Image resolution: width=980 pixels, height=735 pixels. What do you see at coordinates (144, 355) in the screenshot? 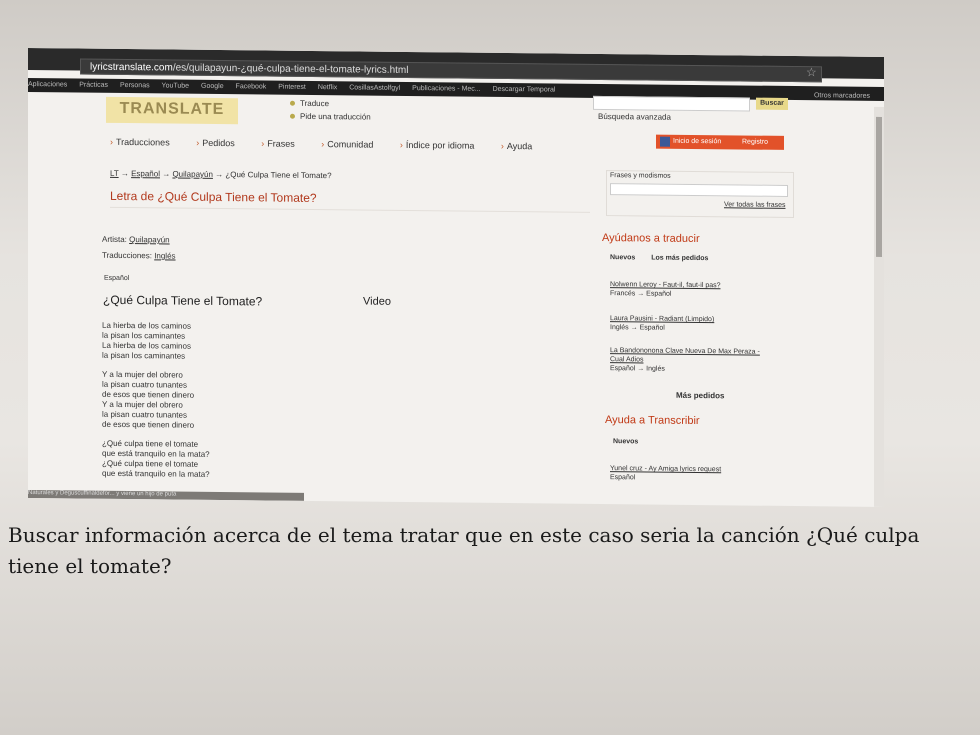
I see `lyric-line: la pisan los caminantes` at bounding box center [144, 355].